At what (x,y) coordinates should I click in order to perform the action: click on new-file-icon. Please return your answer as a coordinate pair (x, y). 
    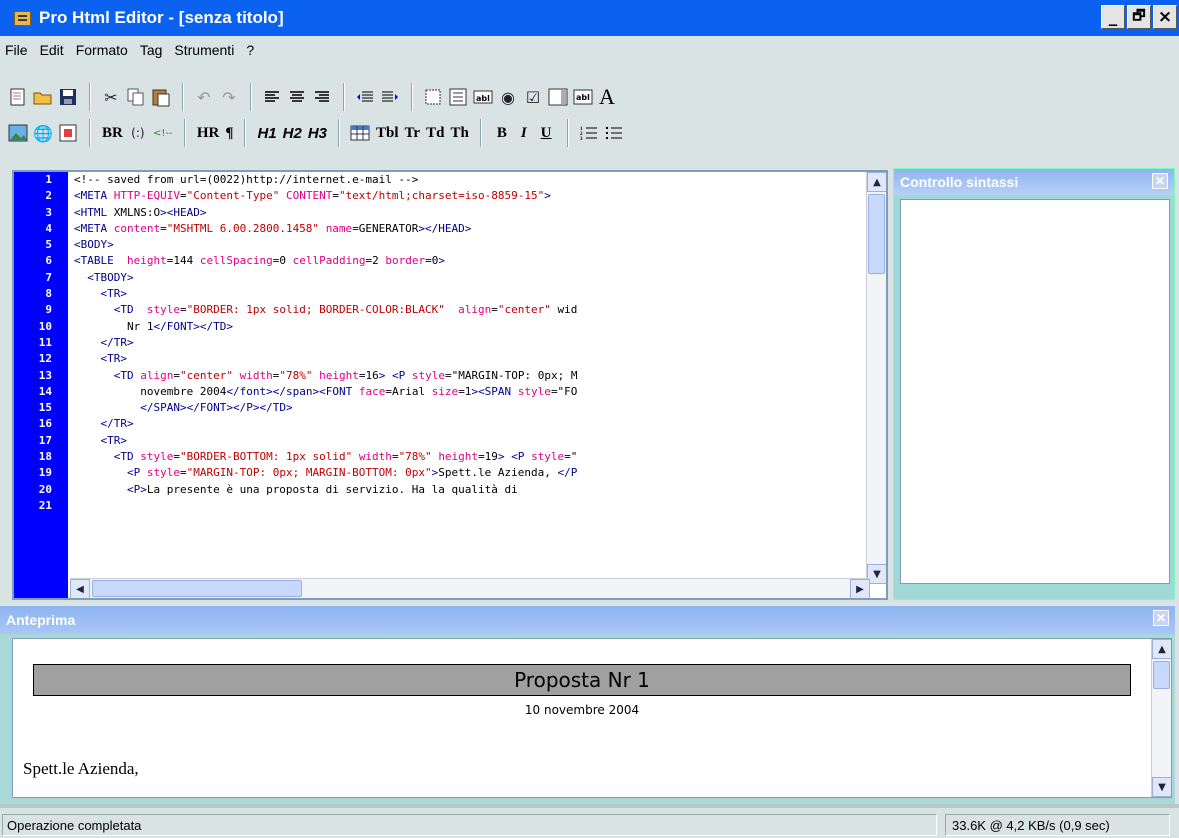
    Looking at the image, I should click on (18, 97).